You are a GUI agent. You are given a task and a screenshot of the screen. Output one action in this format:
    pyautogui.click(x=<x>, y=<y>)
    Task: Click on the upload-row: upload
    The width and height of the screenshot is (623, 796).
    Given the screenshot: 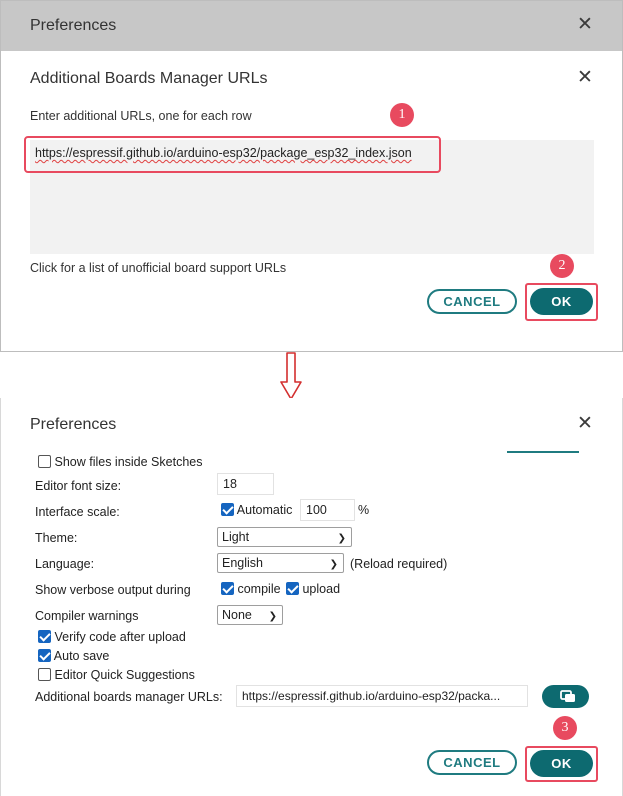 What is the action you would take?
    pyautogui.click(x=313, y=589)
    